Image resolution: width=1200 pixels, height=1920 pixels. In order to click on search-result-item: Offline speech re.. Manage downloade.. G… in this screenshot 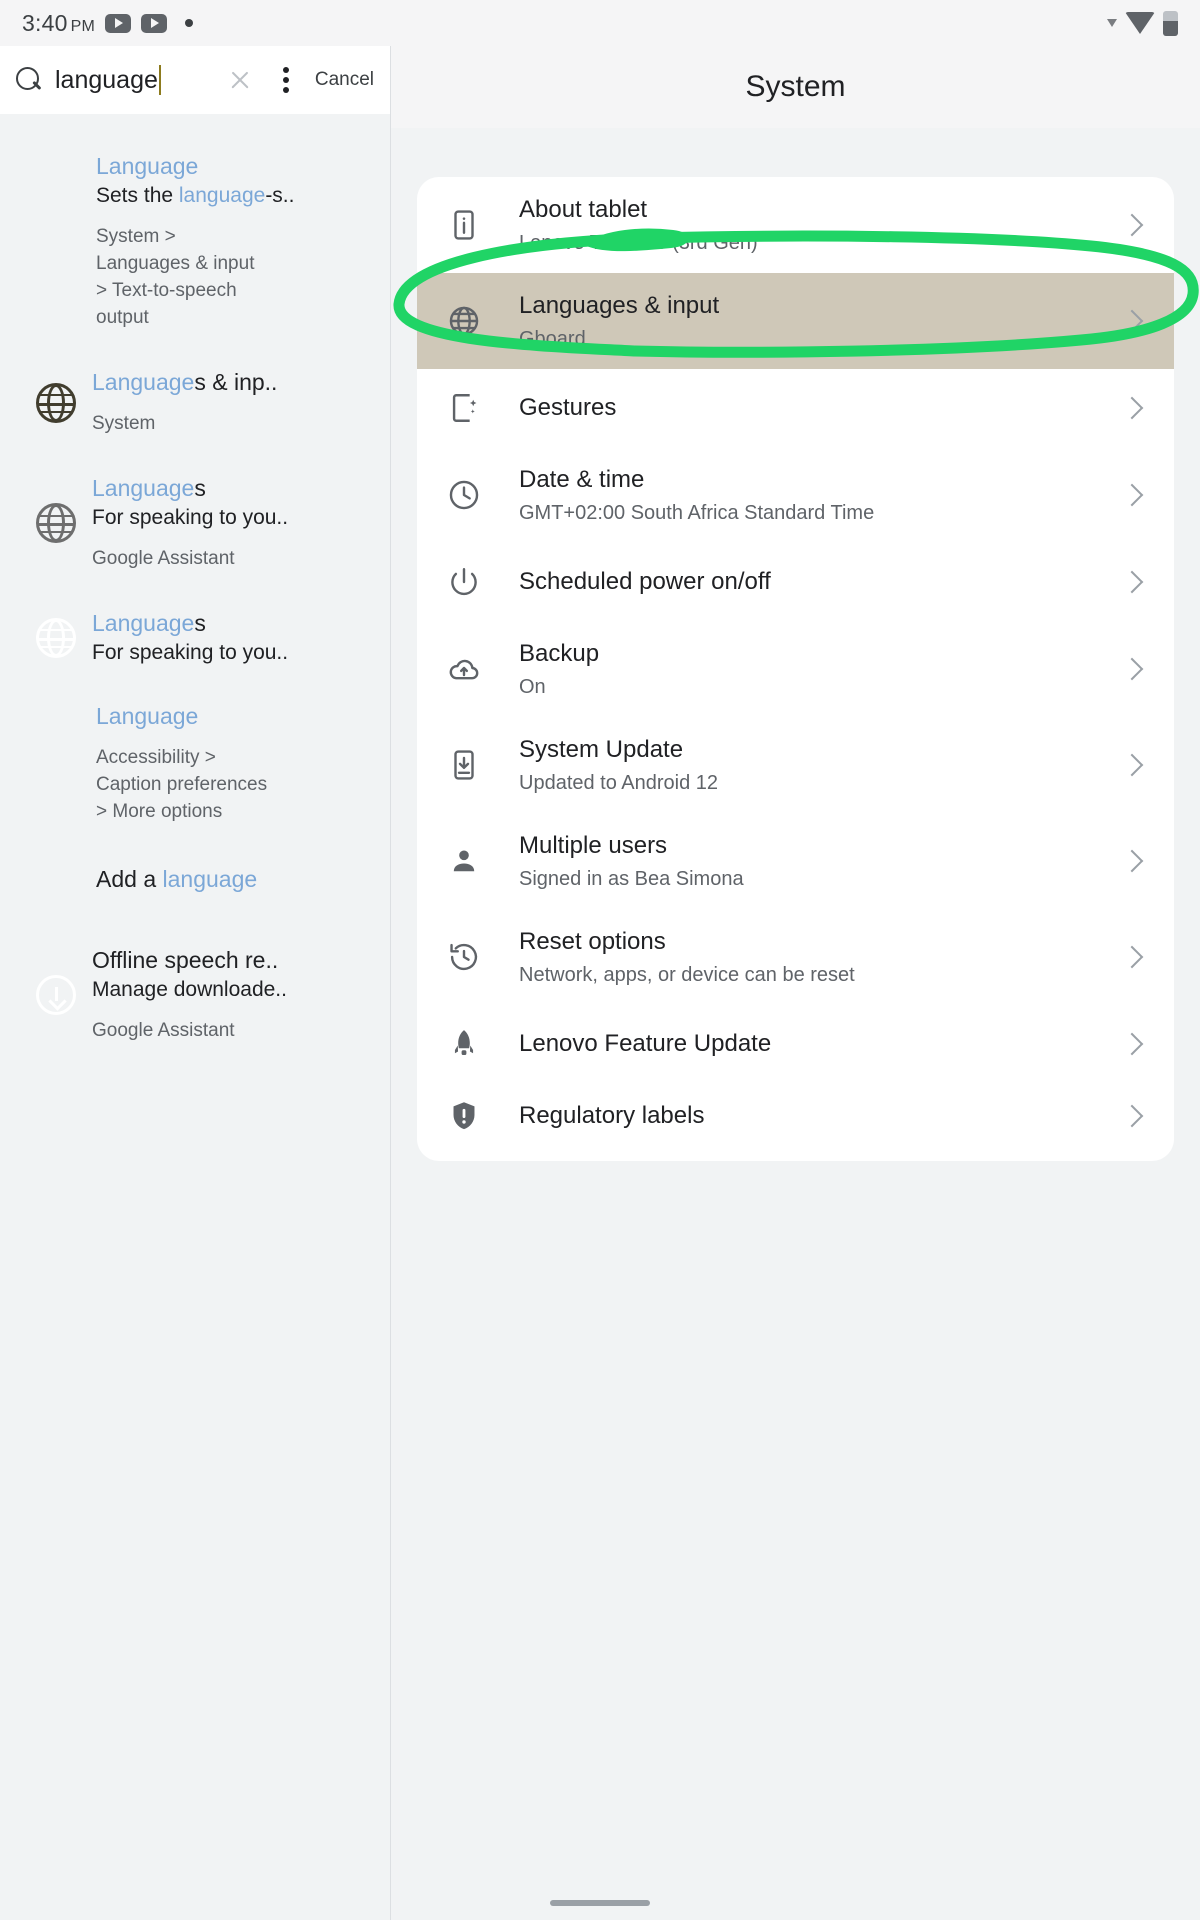, I will do `click(195, 995)`.